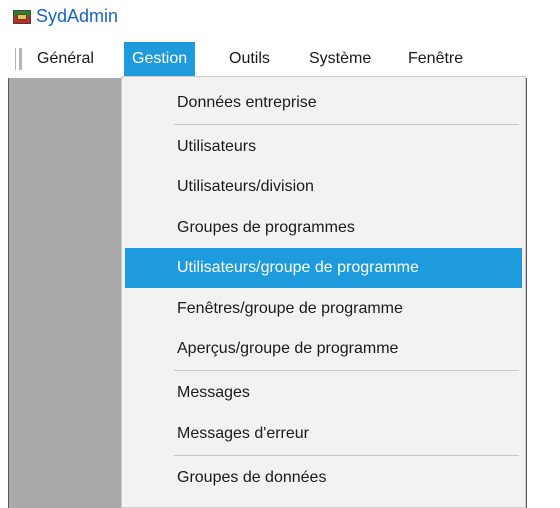  I want to click on menu-item-apercus-groupe-programme: Aperçus/groupe de programme, so click(323, 349).